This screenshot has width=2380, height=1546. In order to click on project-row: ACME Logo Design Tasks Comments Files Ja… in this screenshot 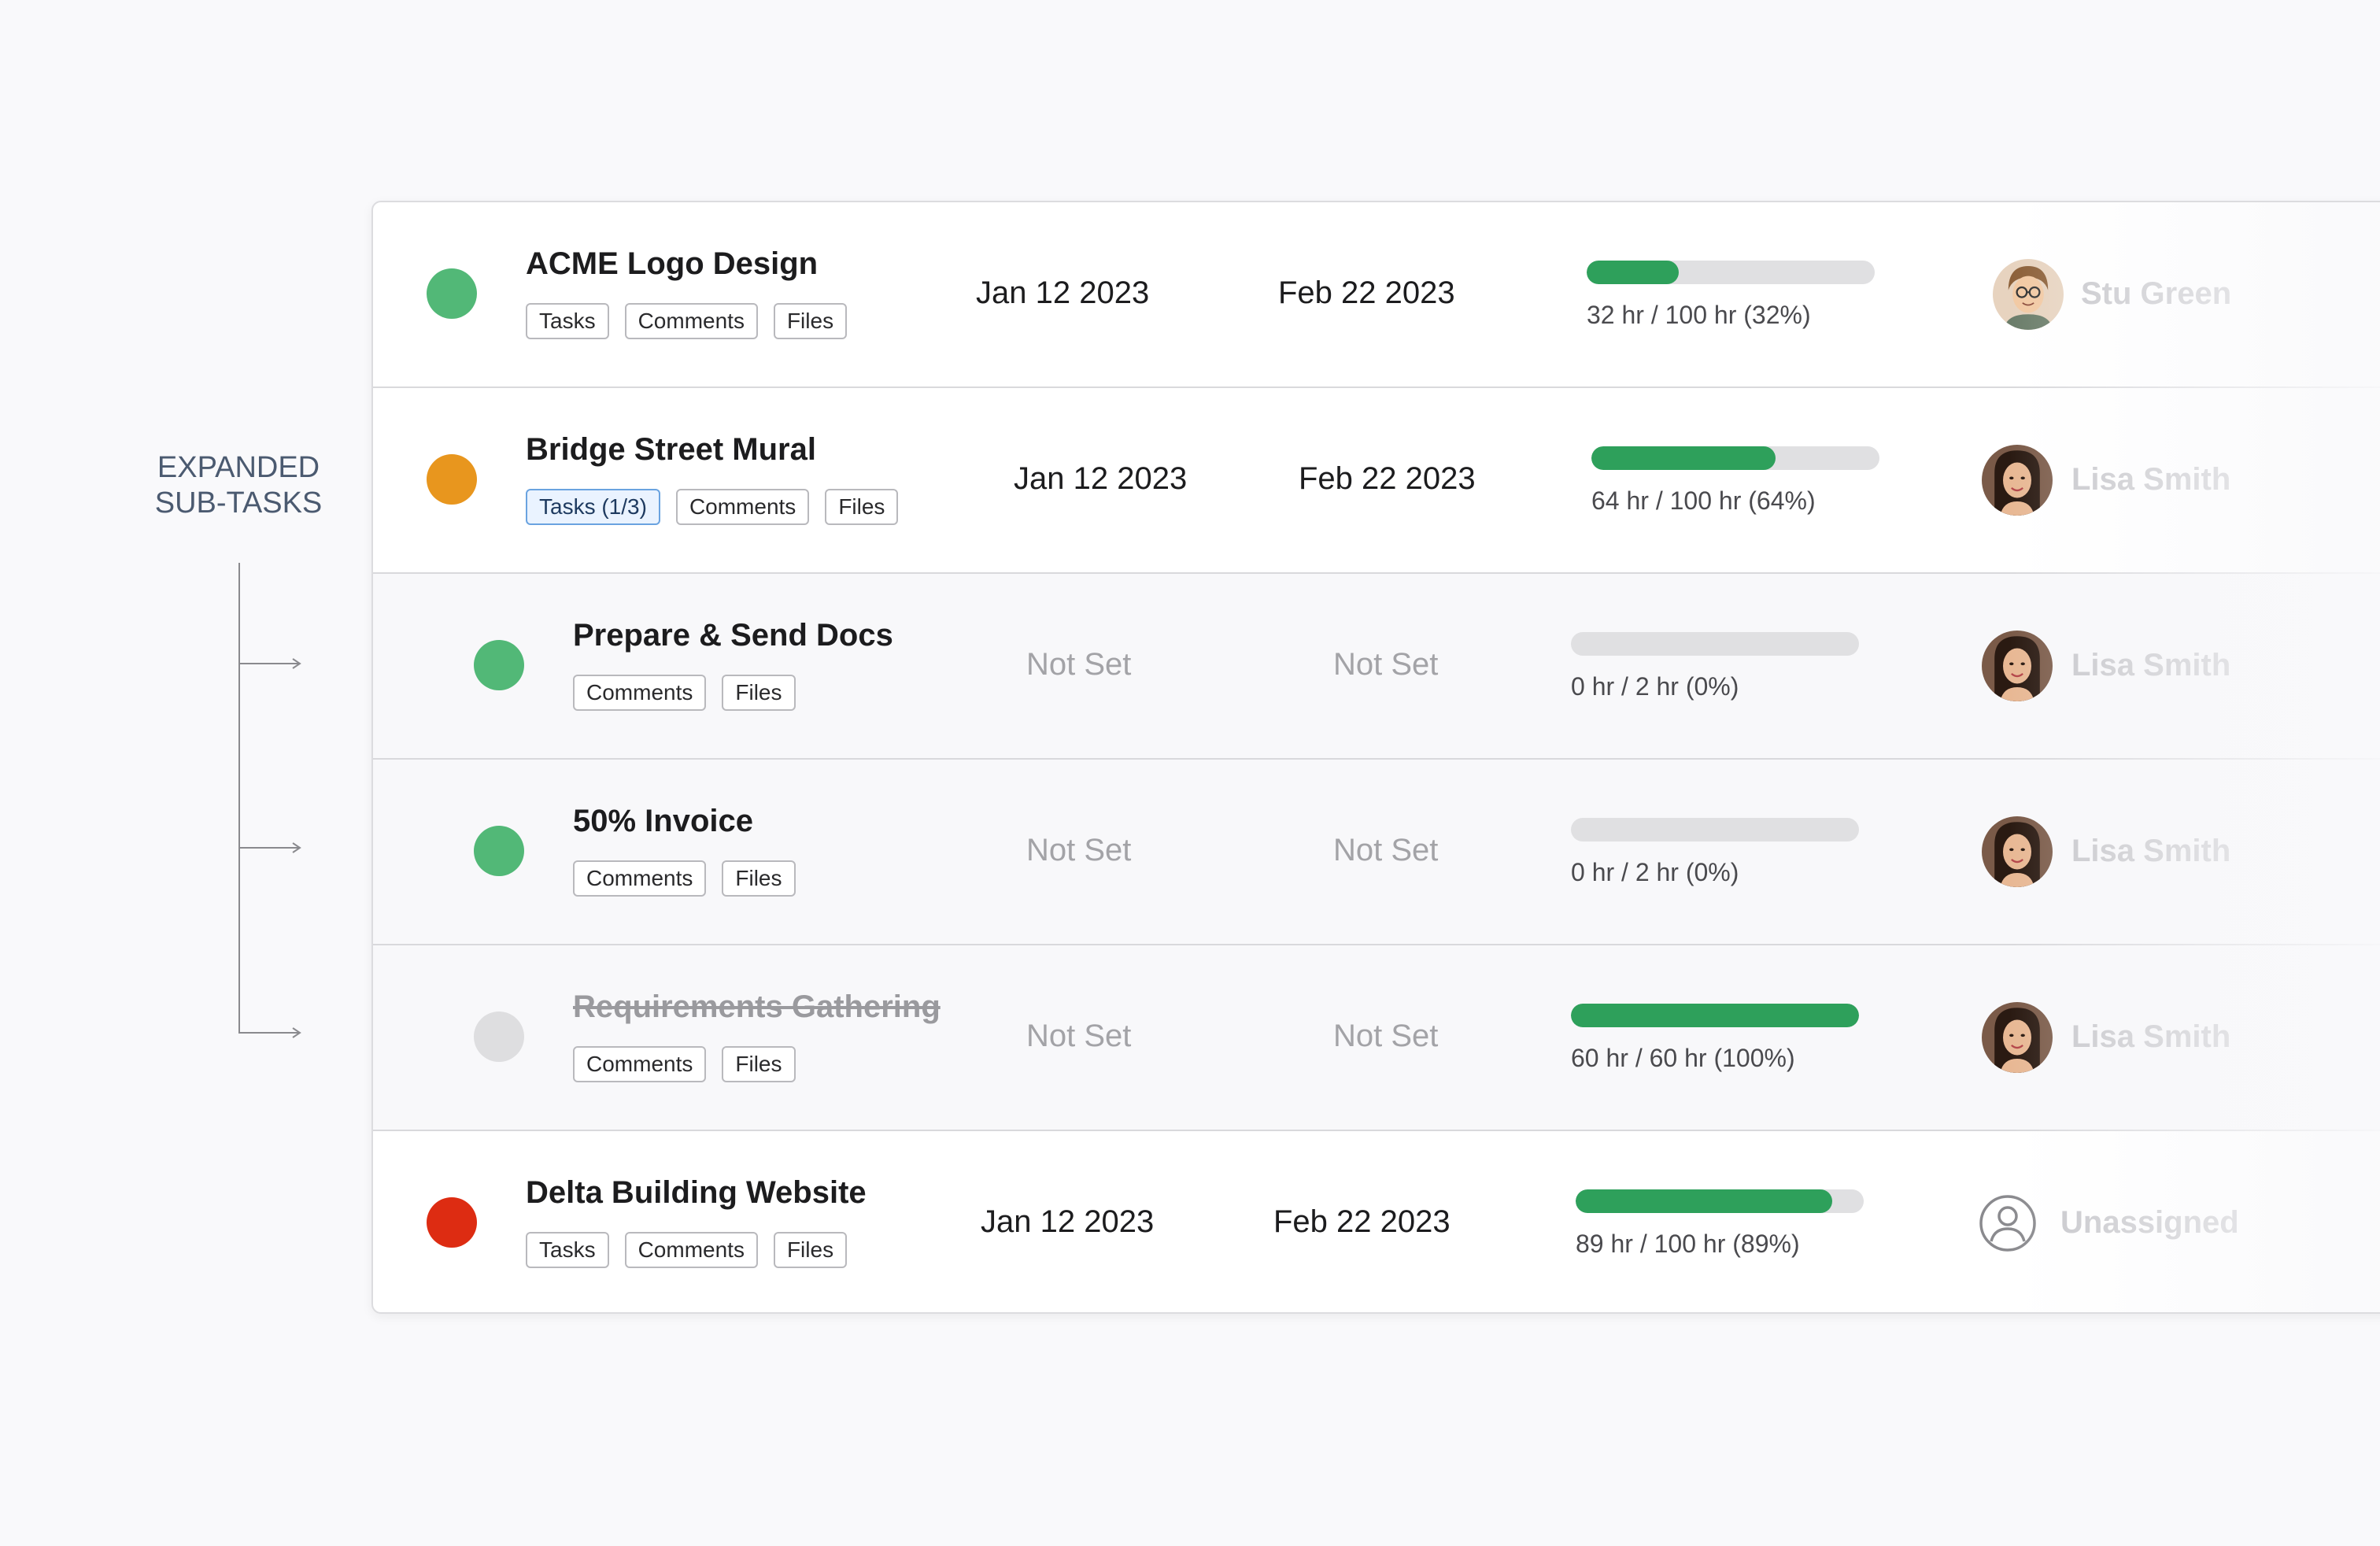, I will do `click(1376, 295)`.